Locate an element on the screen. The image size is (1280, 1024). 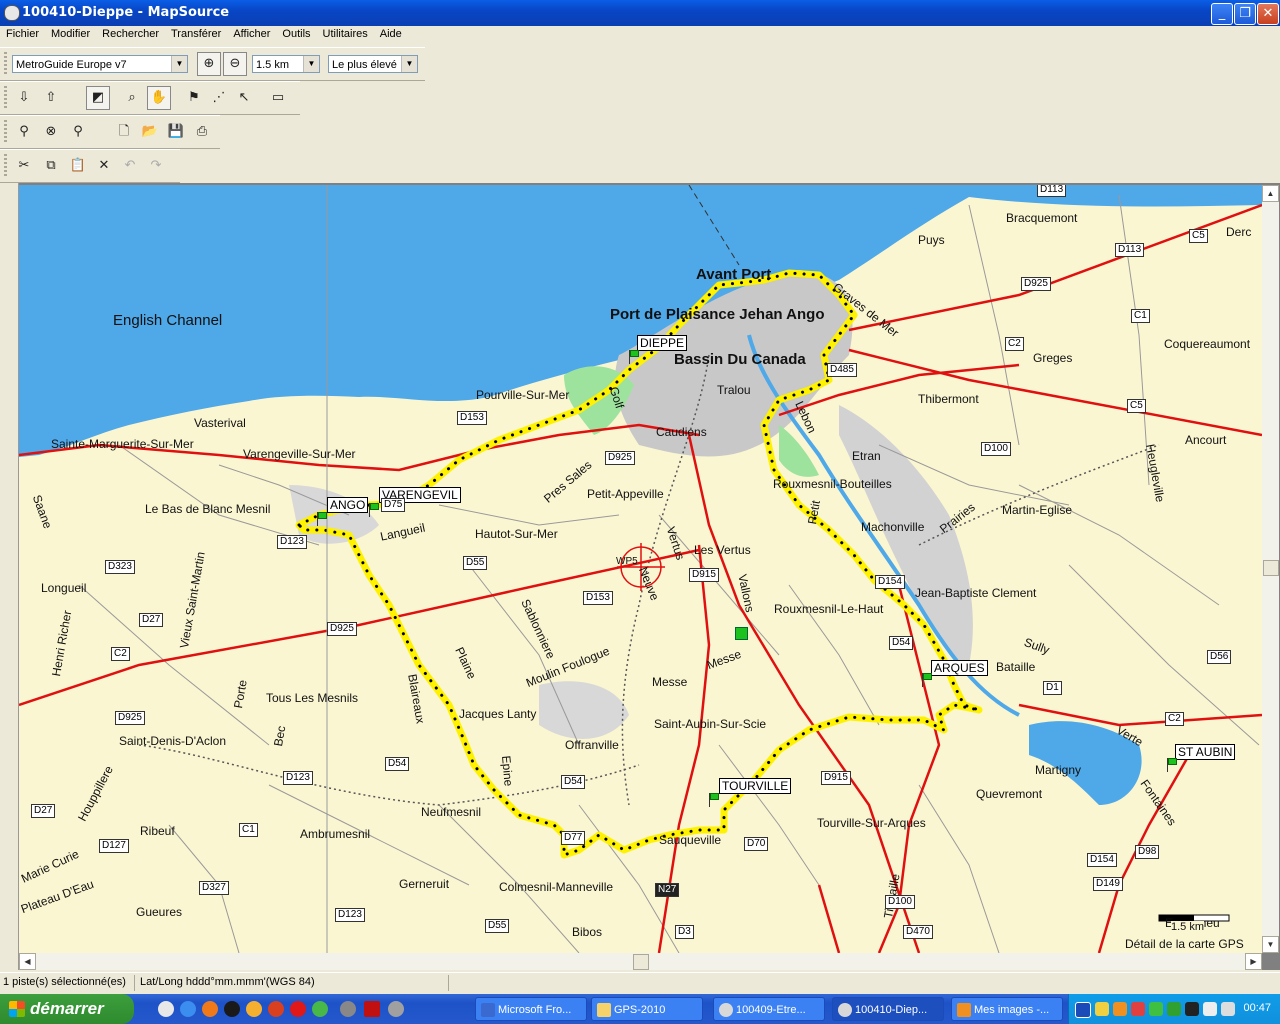
tray-volume-icon is located at coordinates (1228, 1009).